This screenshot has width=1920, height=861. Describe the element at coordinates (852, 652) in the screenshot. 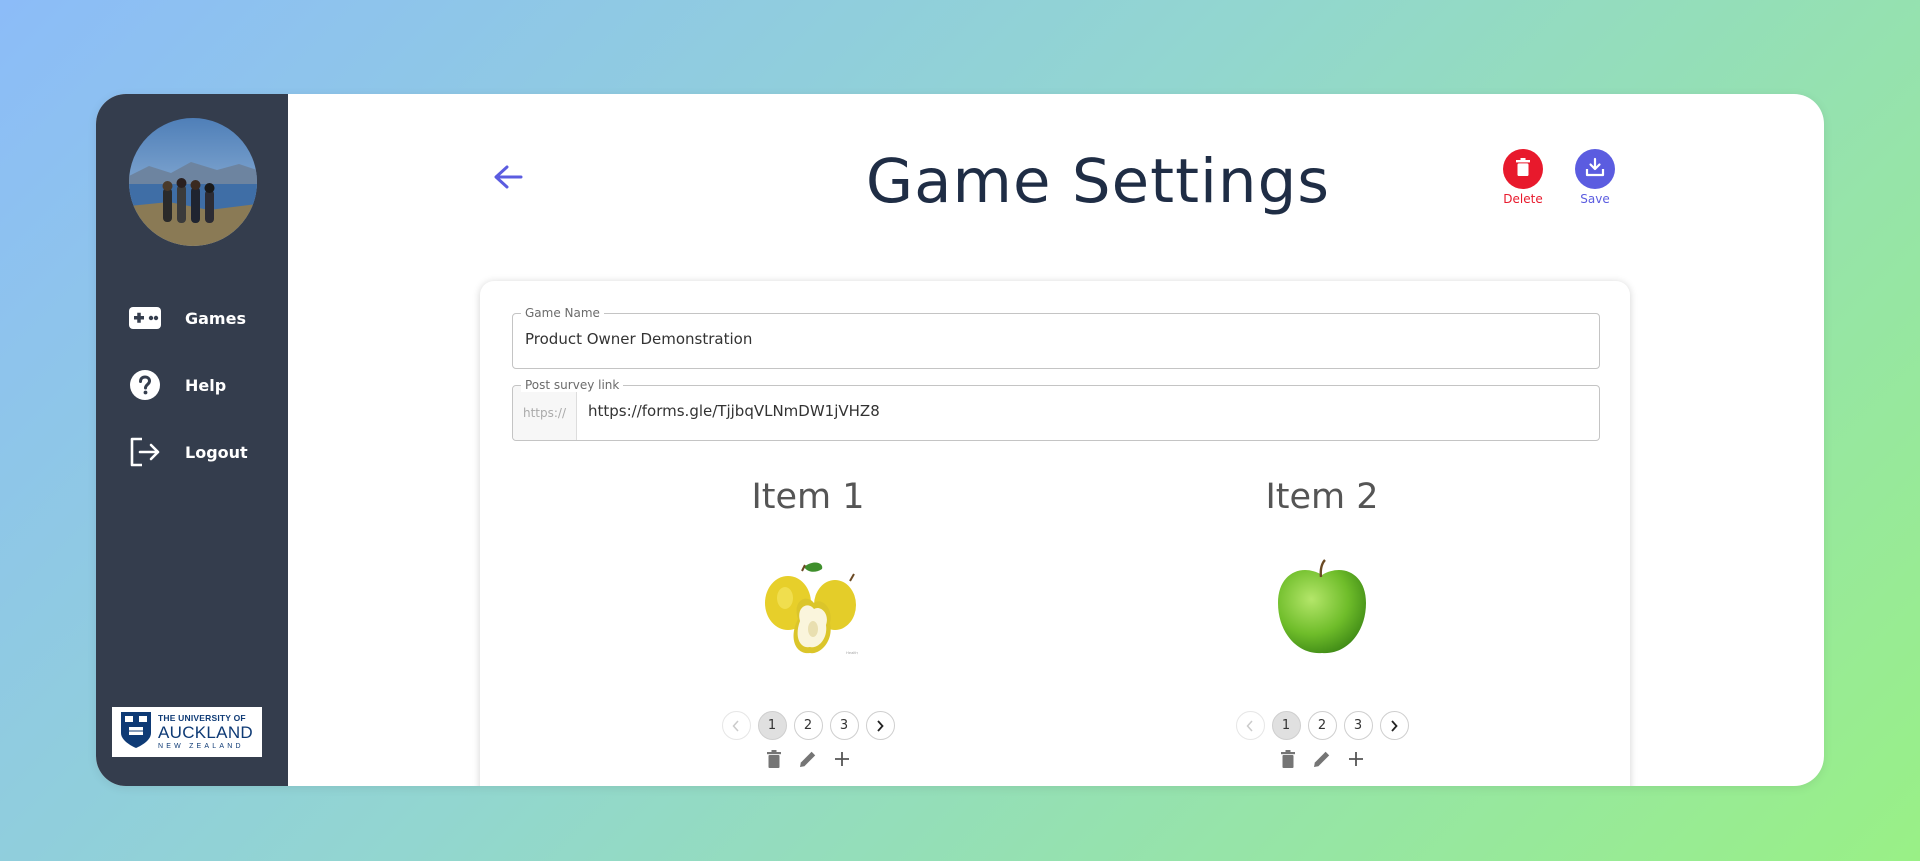

I see `svg-text: Healthy` at that location.